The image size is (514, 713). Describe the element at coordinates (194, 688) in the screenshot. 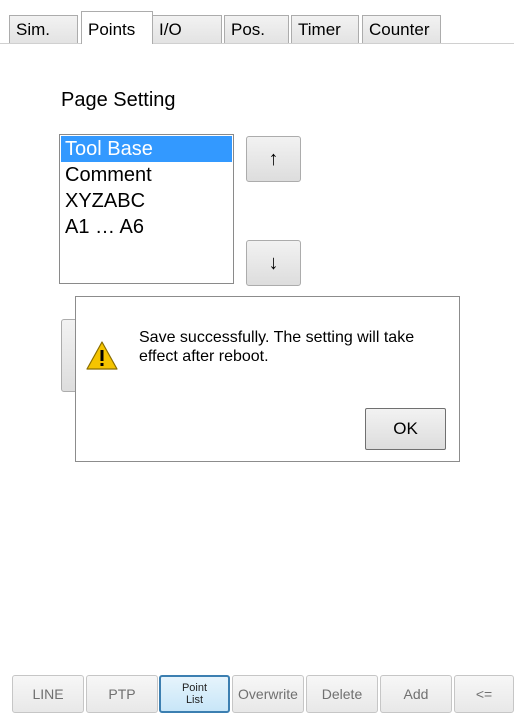

I see `point-list-label-line1: Point` at that location.